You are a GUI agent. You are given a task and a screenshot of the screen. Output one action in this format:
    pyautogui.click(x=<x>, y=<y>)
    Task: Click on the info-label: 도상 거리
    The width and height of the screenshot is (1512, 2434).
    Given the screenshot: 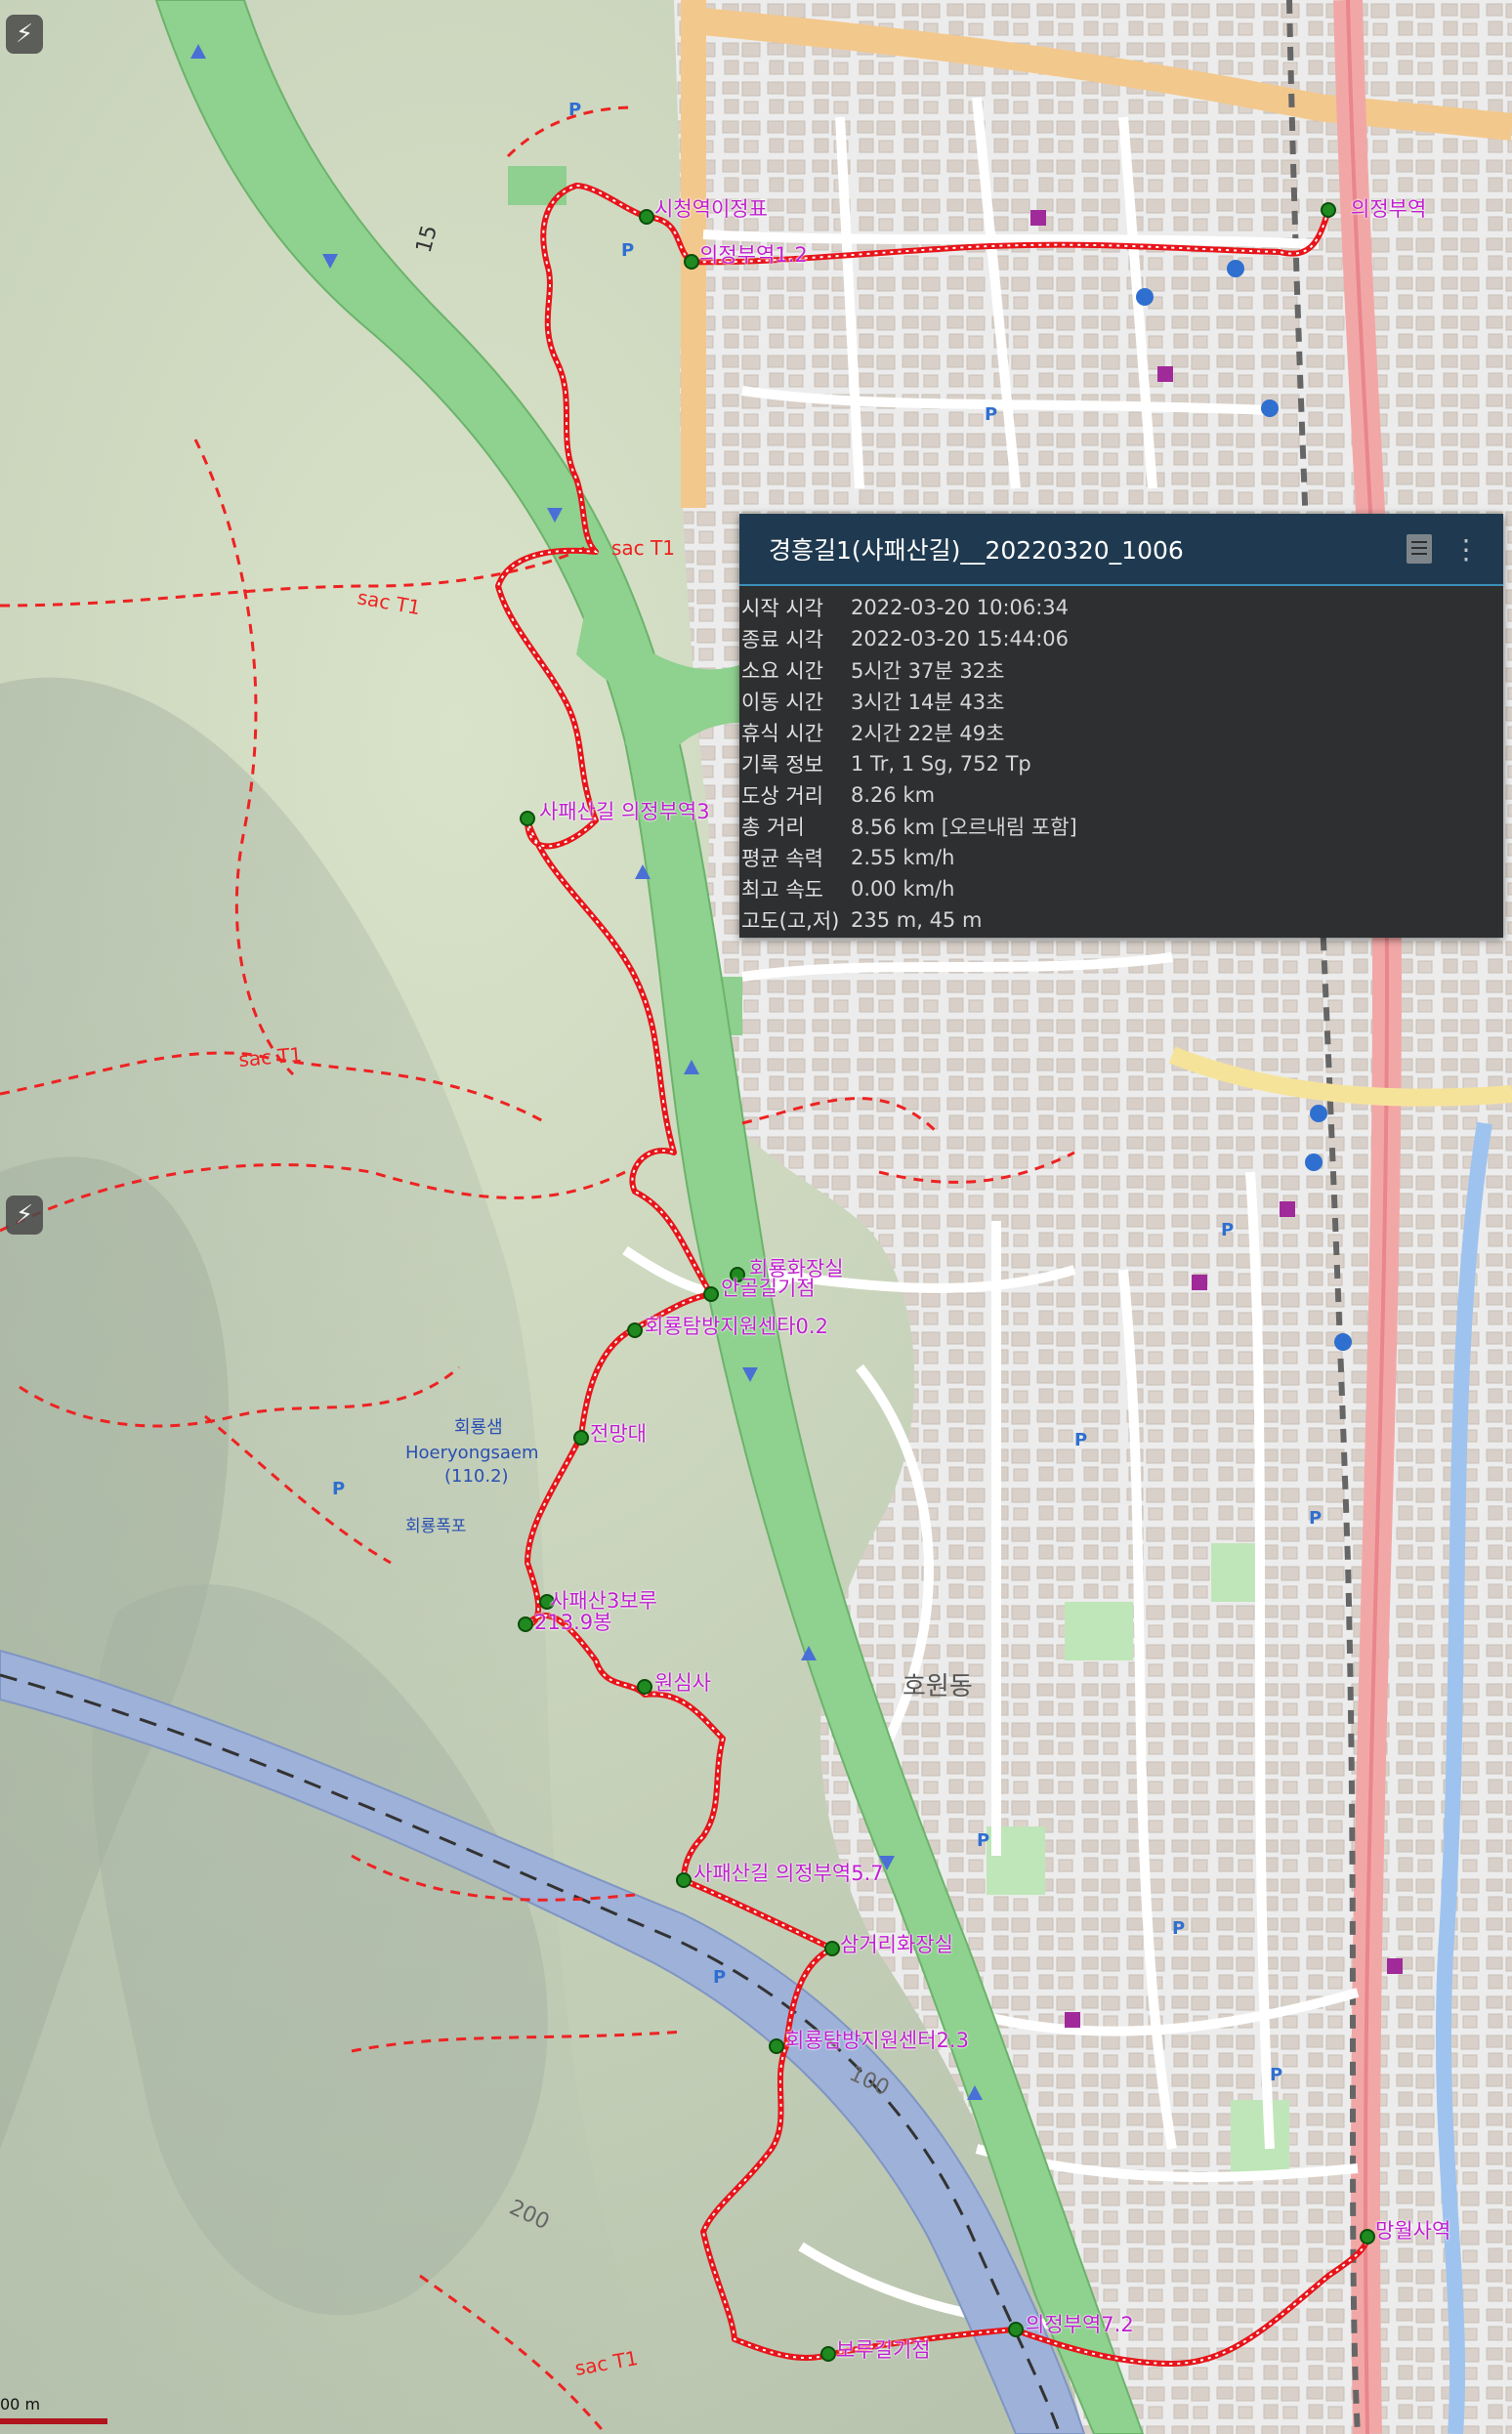 What is the action you would take?
    pyautogui.click(x=782, y=796)
    